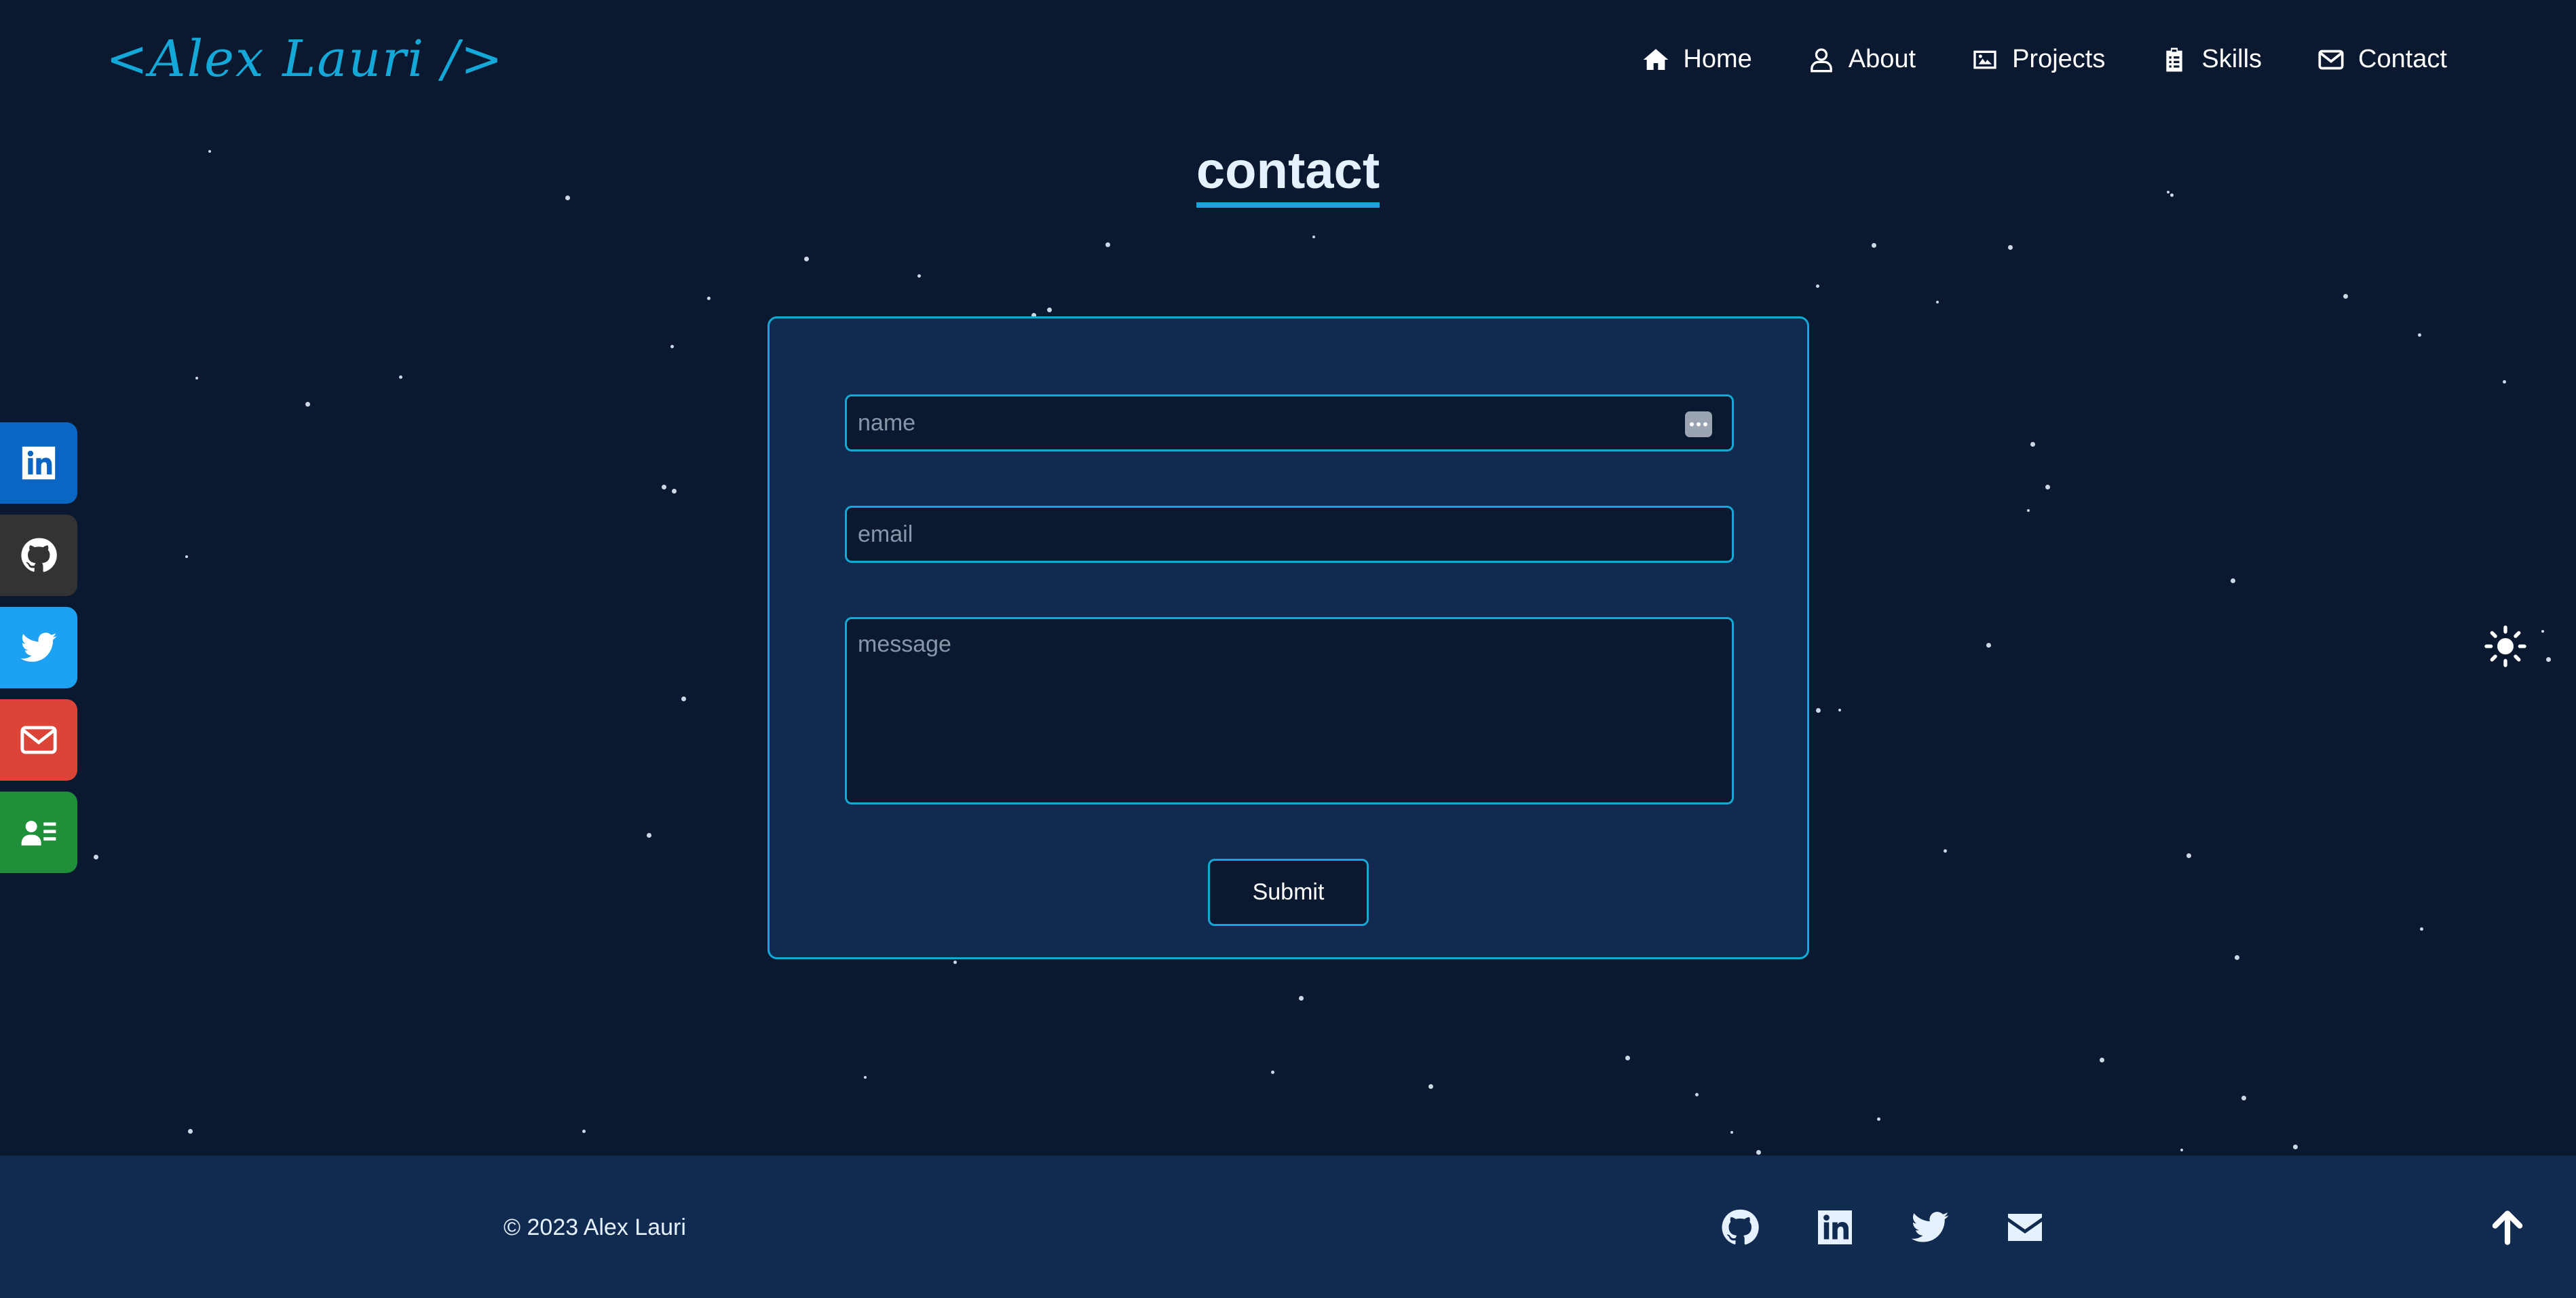 Image resolution: width=2576 pixels, height=1298 pixels. I want to click on github-button, so click(38, 555).